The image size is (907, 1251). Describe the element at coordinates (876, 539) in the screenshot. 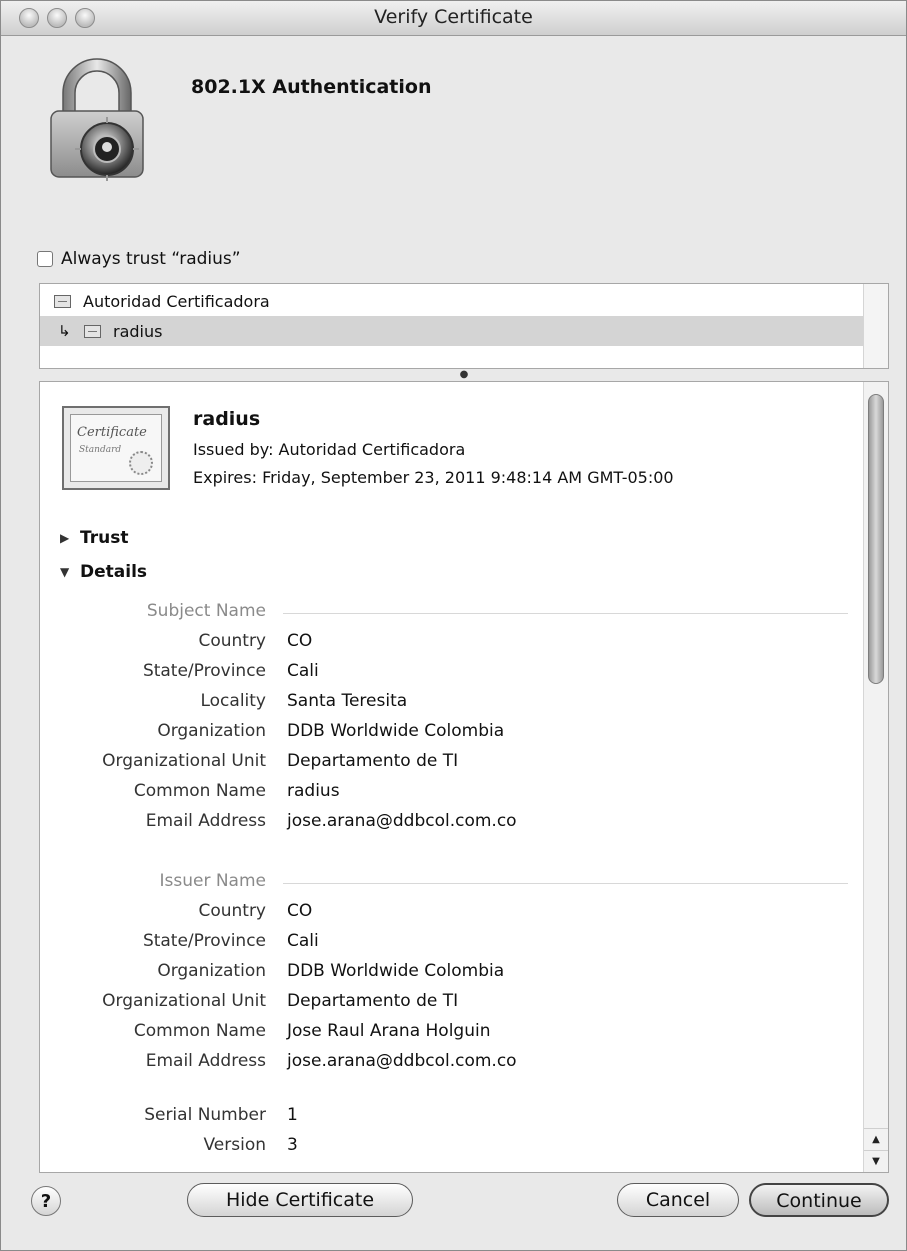

I see `scrollbar-thumb` at that location.